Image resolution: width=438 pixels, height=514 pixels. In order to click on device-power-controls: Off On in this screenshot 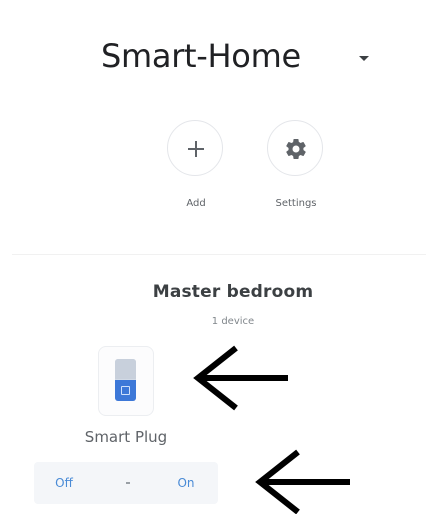, I will do `click(126, 483)`.